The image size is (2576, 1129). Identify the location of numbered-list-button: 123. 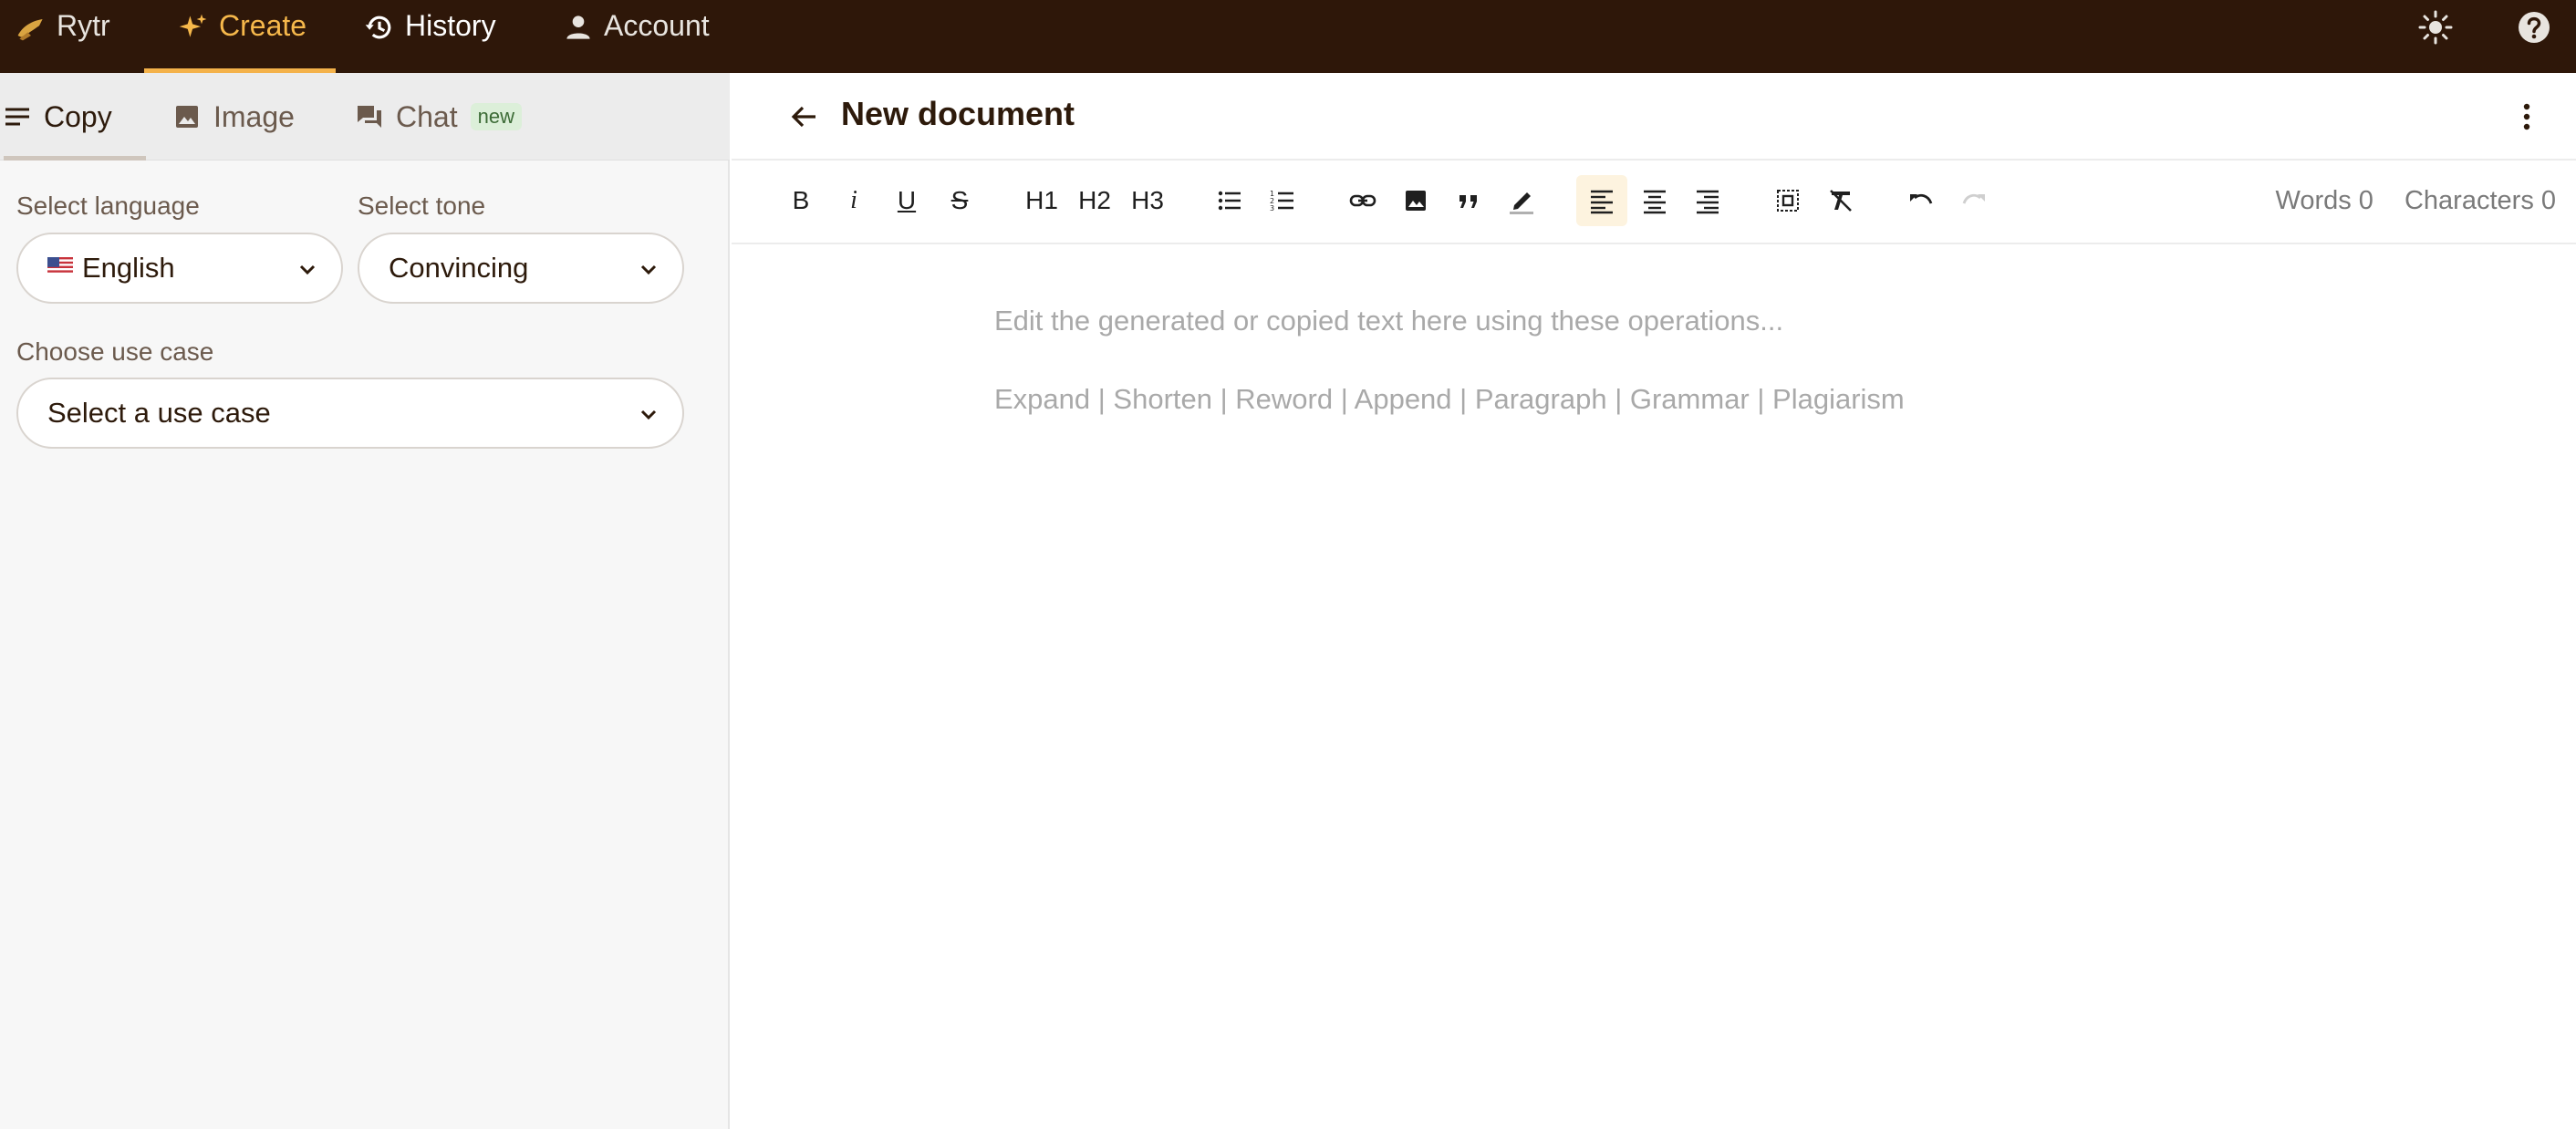
(1282, 200).